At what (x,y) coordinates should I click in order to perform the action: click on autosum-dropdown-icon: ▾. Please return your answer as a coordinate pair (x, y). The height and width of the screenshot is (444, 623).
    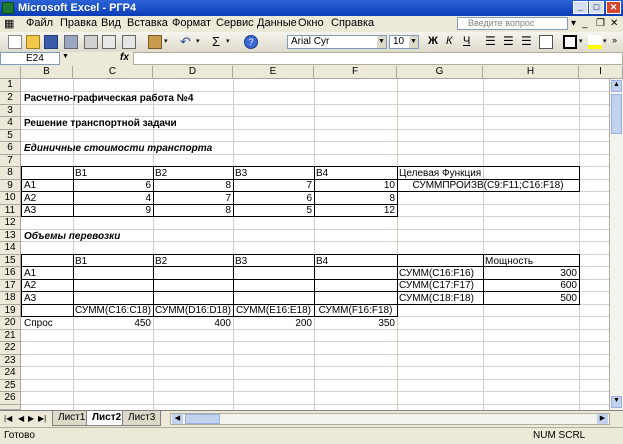
    Looking at the image, I should click on (228, 41).